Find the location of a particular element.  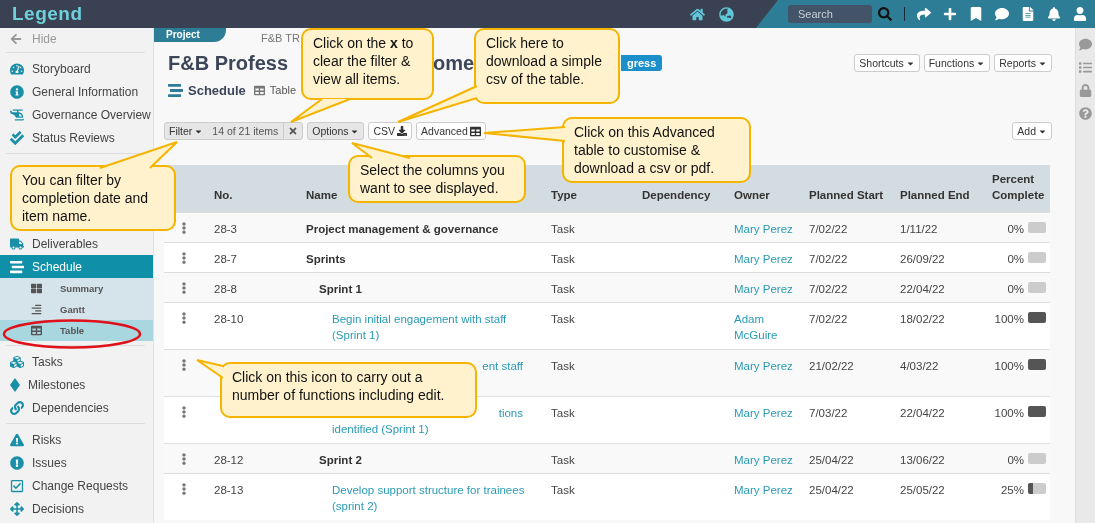

table-cell-text: 4/03/22 is located at coordinates (919, 366).